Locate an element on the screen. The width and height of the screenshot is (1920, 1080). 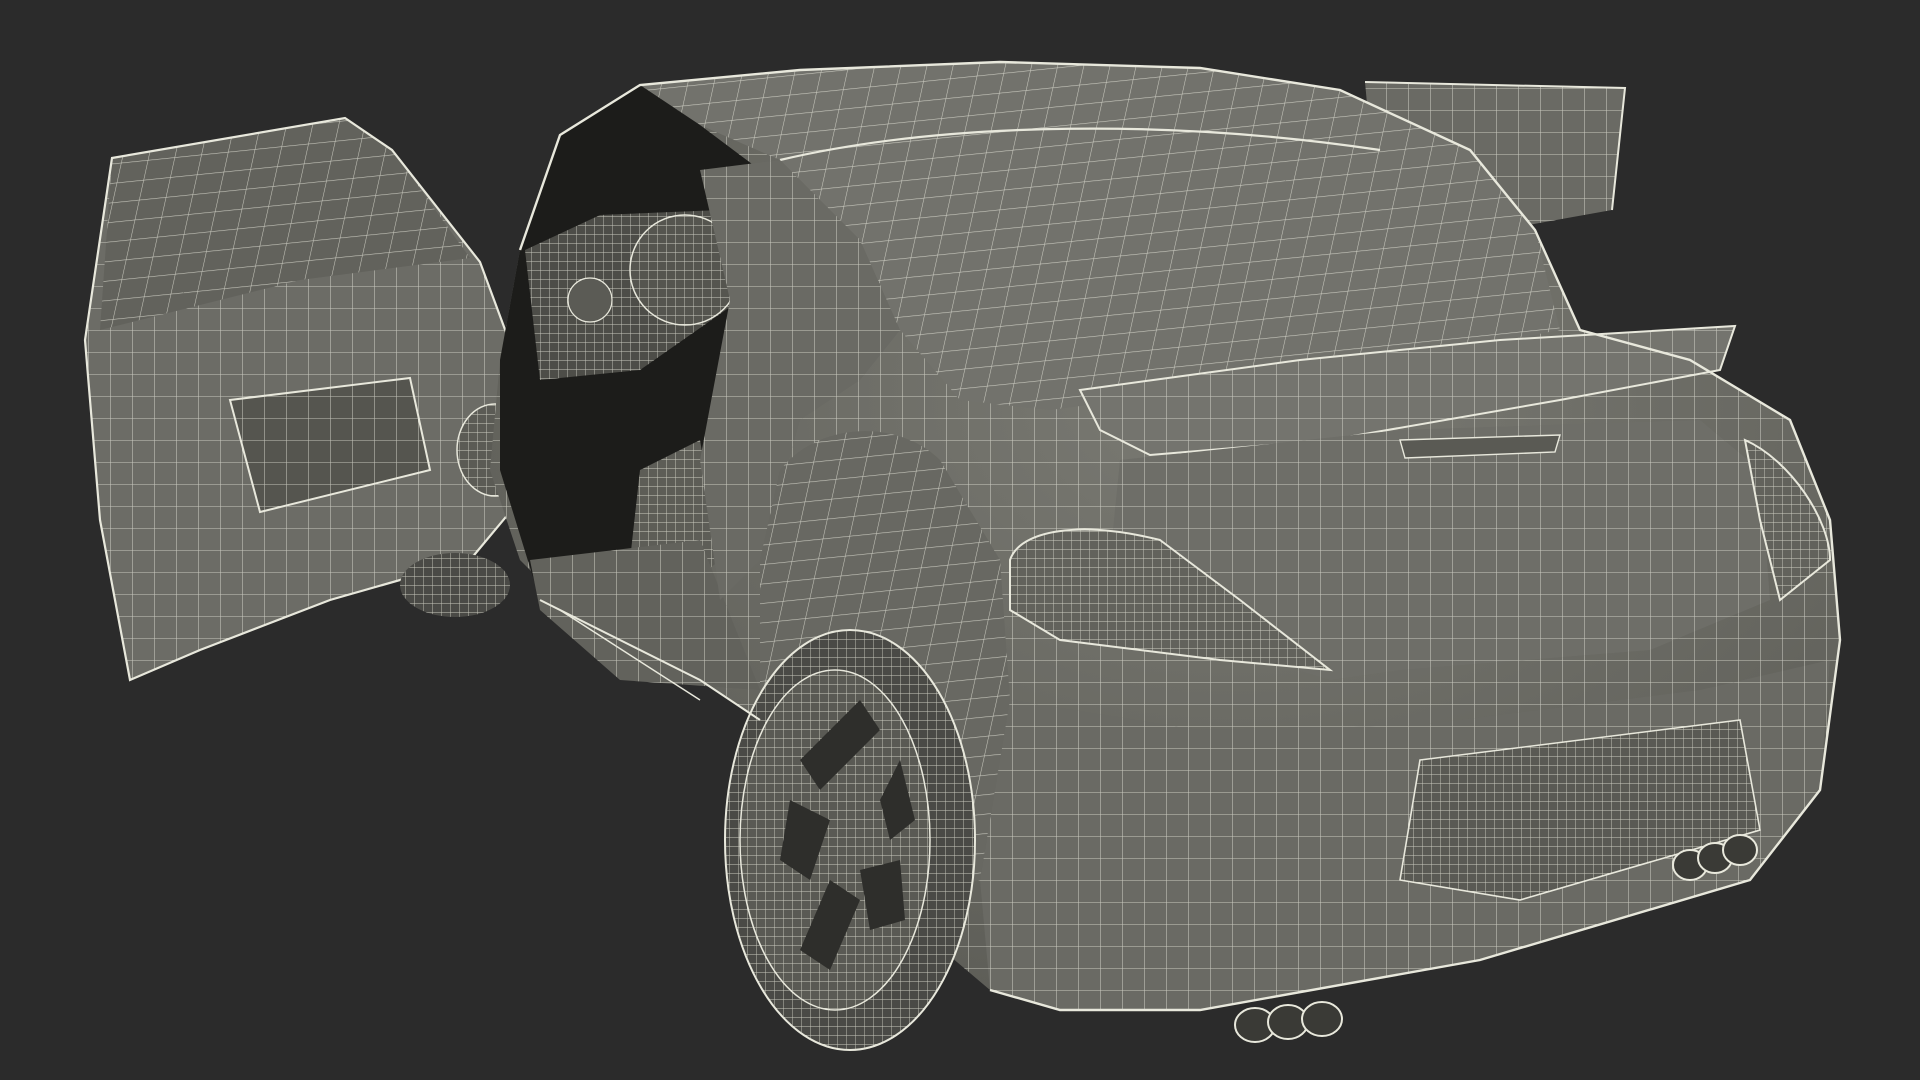
rear-wheel is located at coordinates (850, 840).